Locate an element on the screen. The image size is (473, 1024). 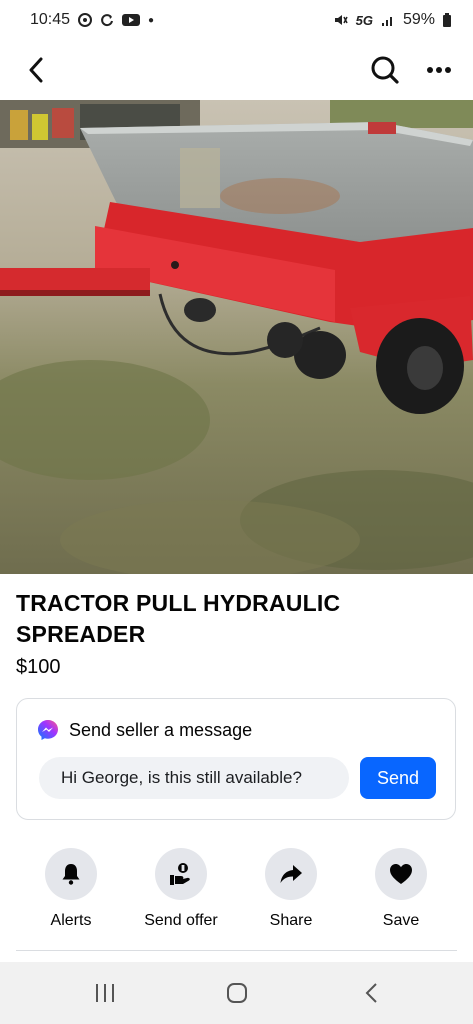
save-circle is located at coordinates (401, 874).